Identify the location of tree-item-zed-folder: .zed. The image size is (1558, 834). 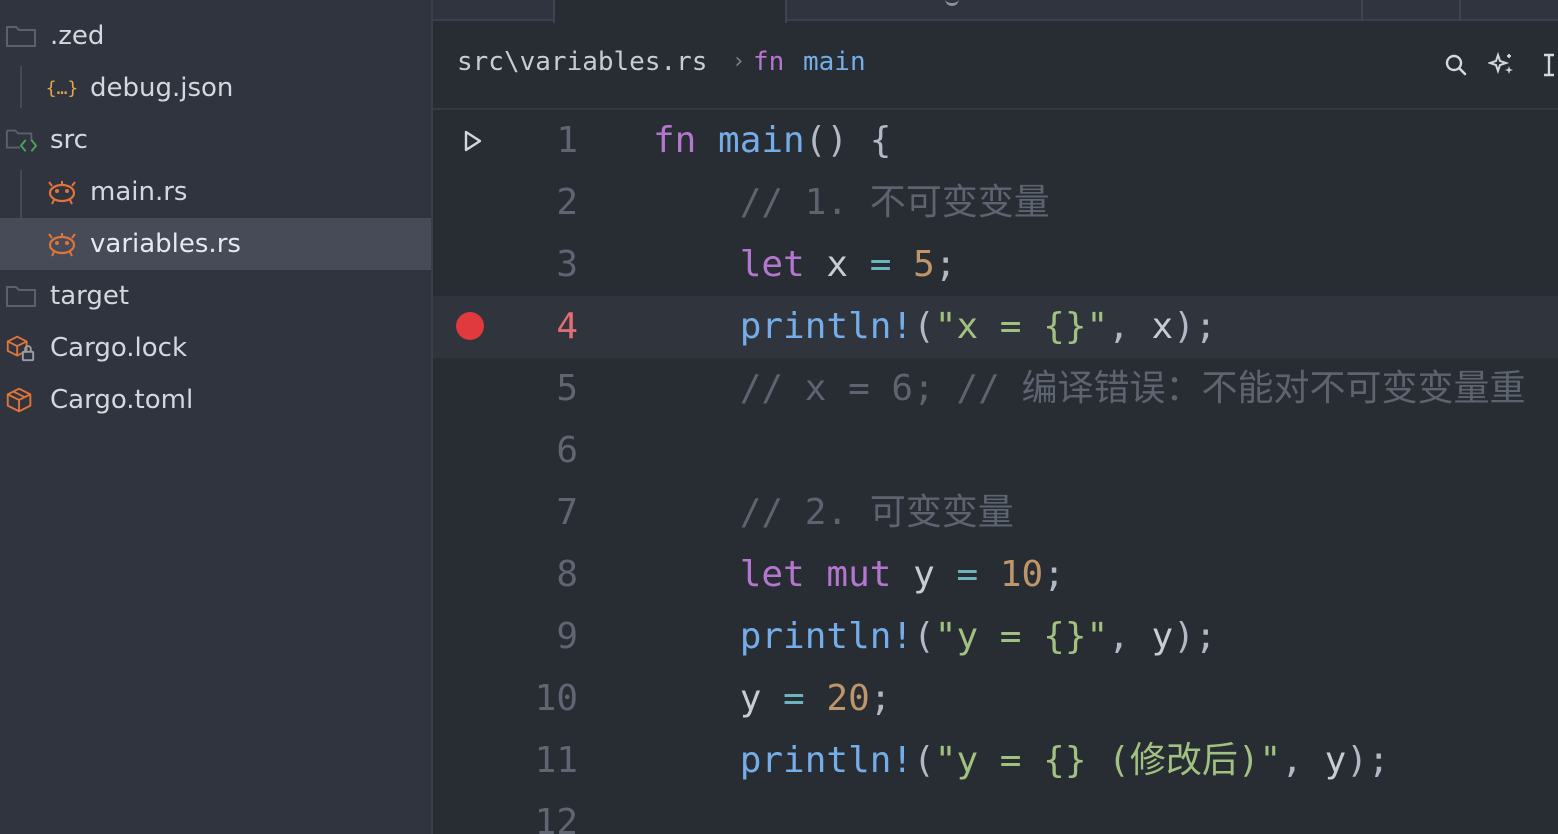
(215, 36).